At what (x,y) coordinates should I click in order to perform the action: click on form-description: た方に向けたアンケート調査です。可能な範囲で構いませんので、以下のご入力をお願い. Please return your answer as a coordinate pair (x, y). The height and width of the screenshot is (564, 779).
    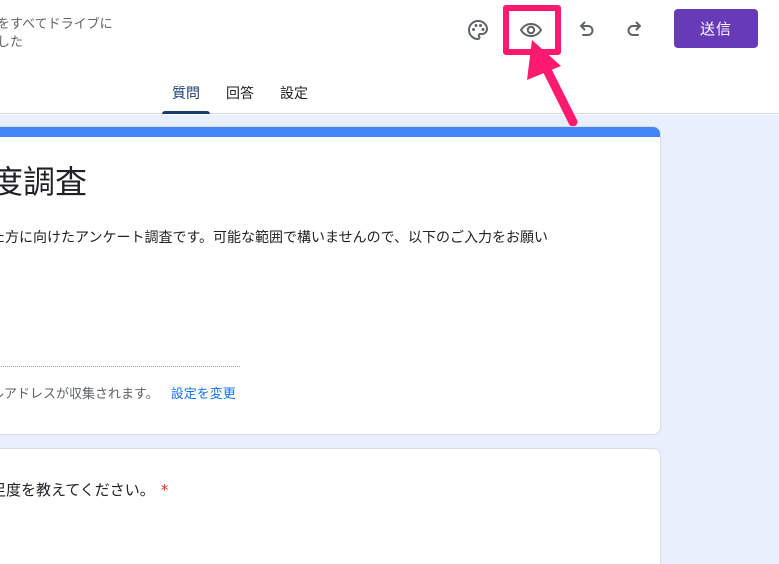
    Looking at the image, I should click on (274, 238).